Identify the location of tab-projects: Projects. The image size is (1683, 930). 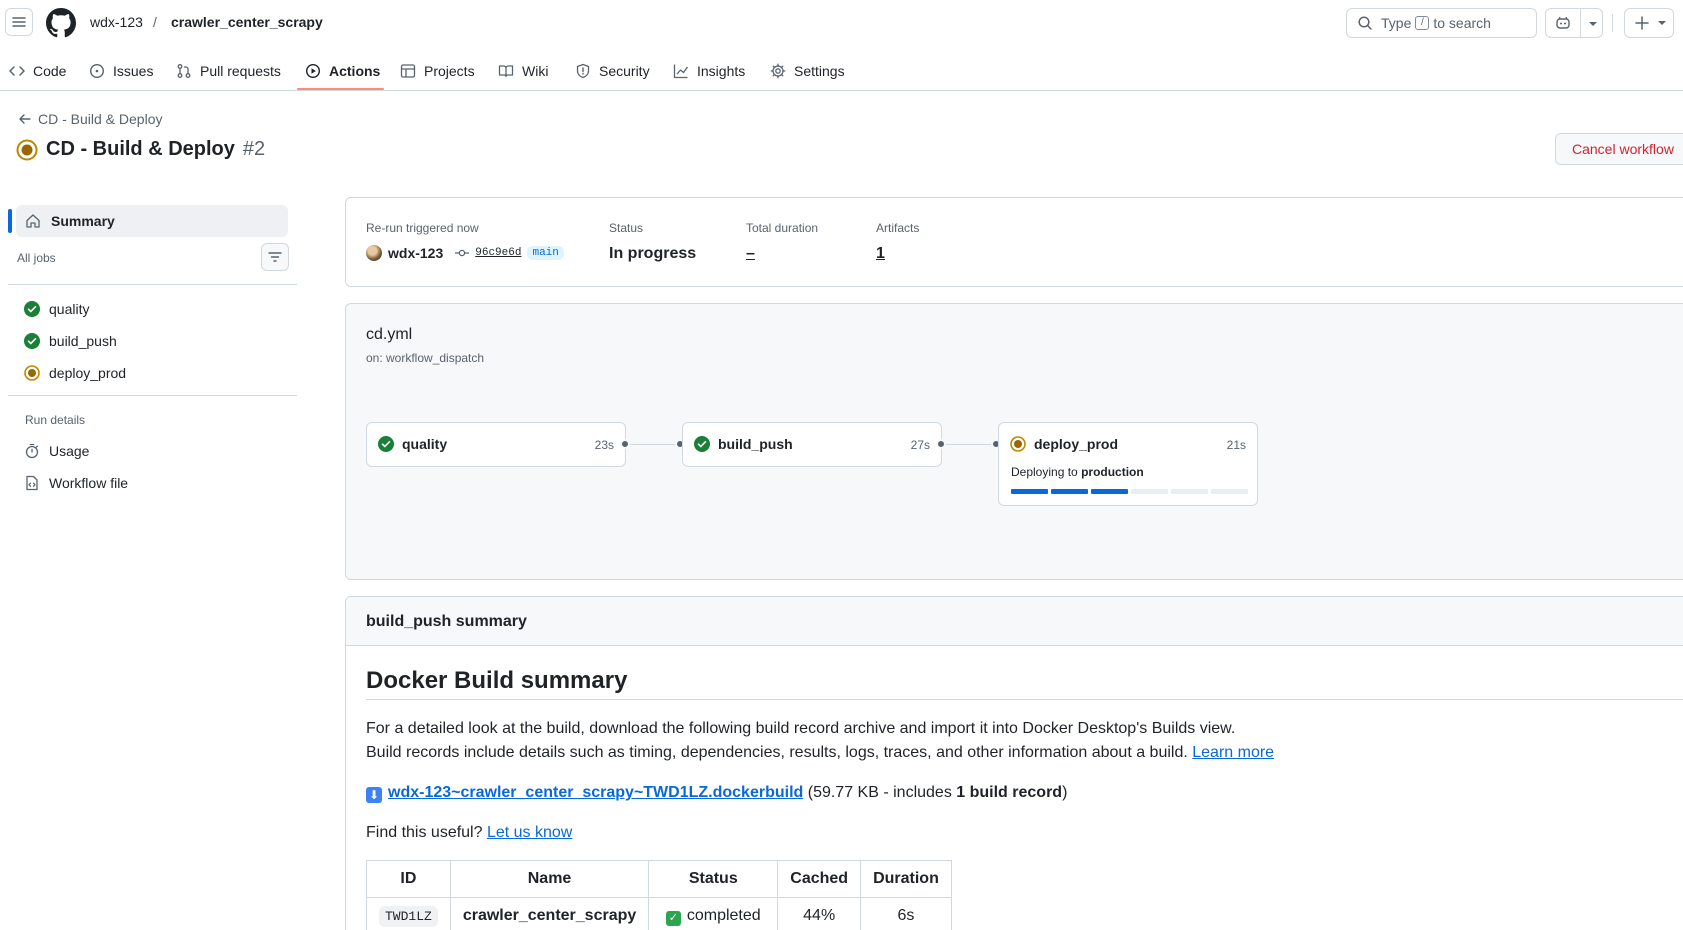
(437, 71).